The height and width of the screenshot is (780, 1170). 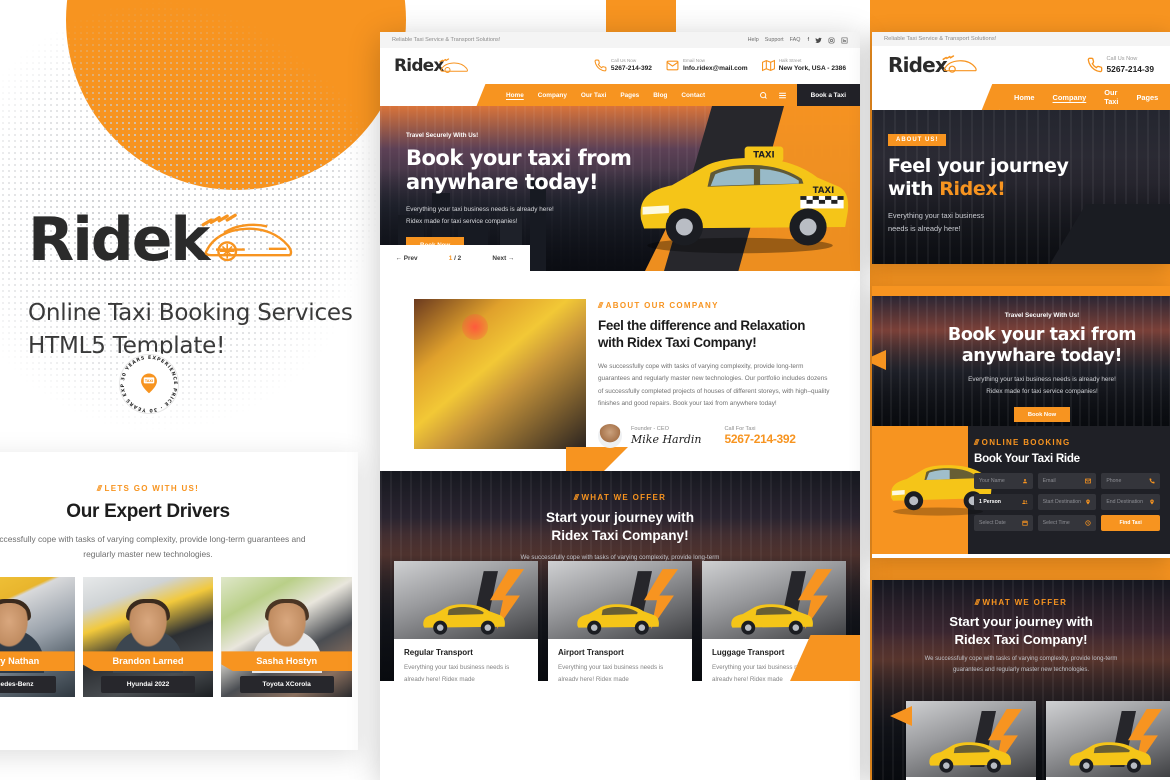 What do you see at coordinates (660, 95) in the screenshot?
I see `nav-item-blog: Blog` at bounding box center [660, 95].